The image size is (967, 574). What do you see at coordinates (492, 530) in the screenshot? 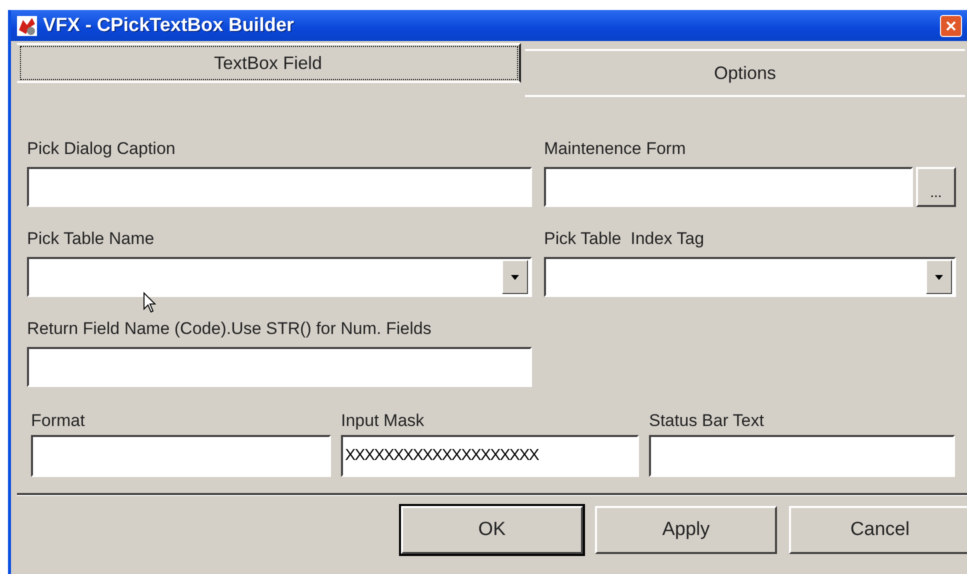
I see `dialog-button: OK` at bounding box center [492, 530].